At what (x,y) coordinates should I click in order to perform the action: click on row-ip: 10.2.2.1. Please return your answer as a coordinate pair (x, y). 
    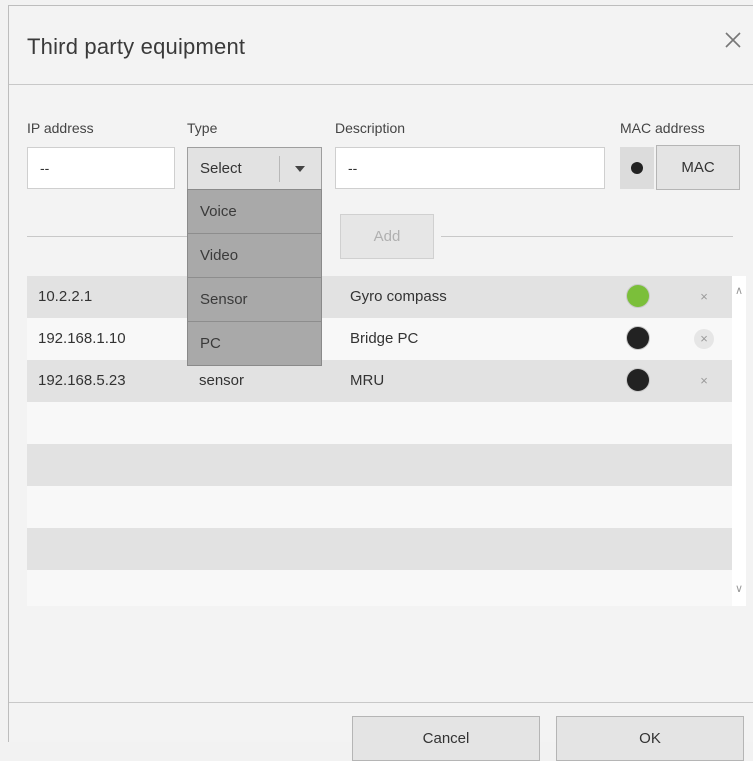
    Looking at the image, I should click on (65, 296).